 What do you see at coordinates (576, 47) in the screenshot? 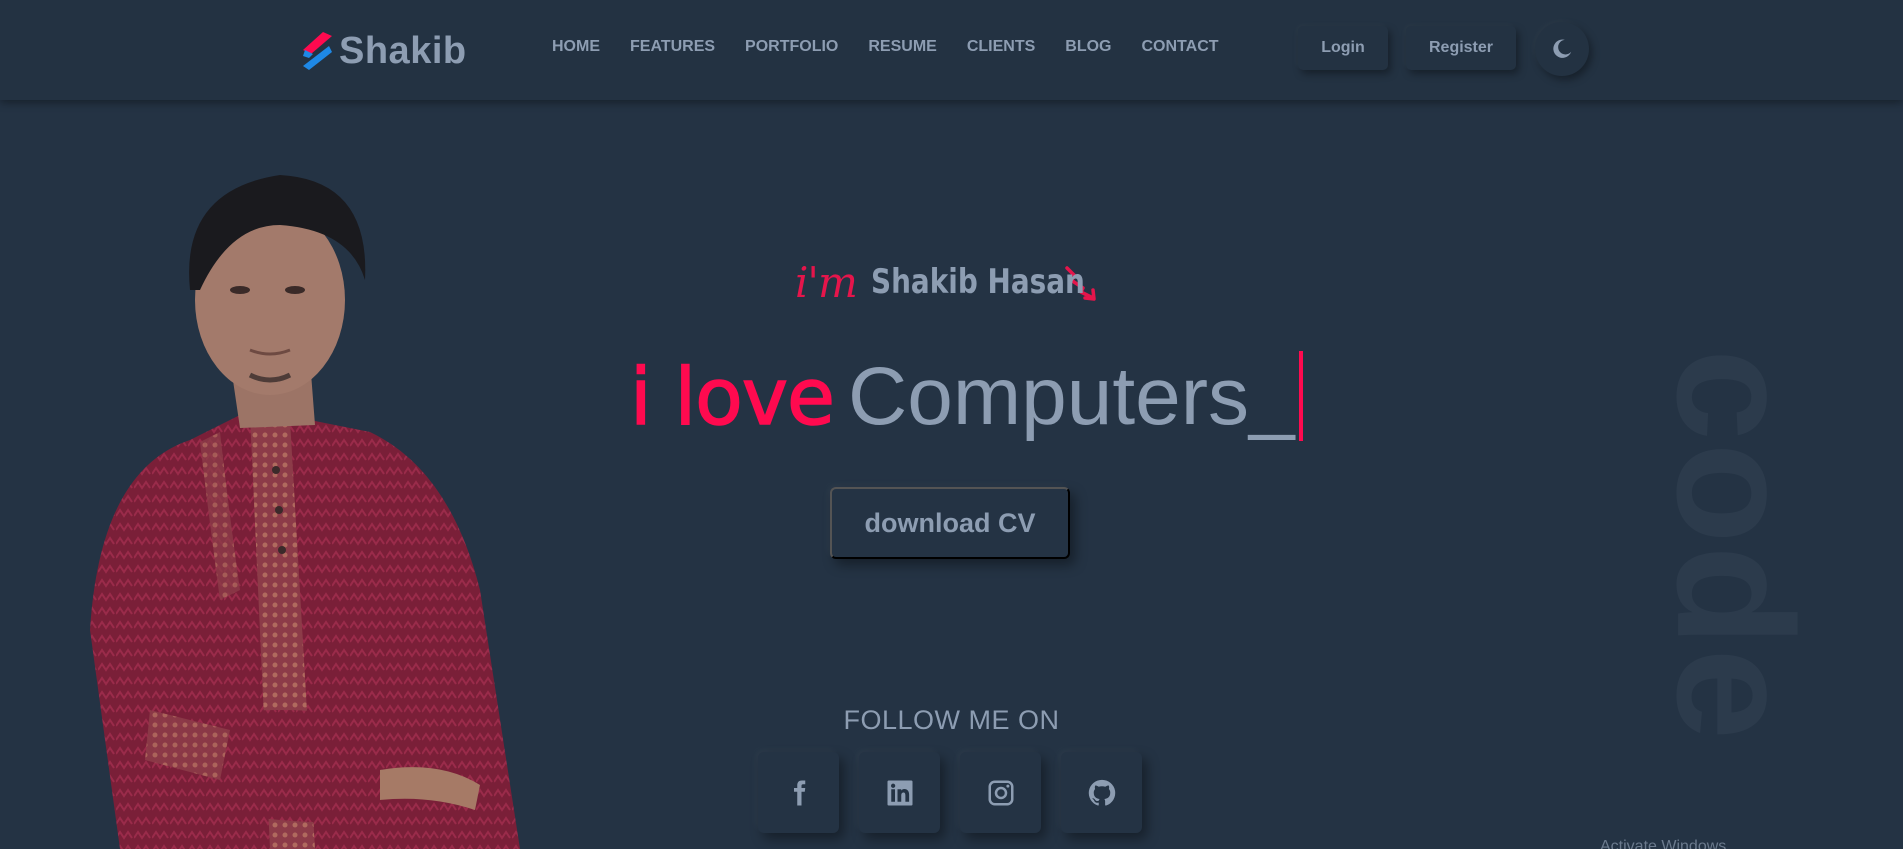
I see `nav-item-home: HOME` at bounding box center [576, 47].